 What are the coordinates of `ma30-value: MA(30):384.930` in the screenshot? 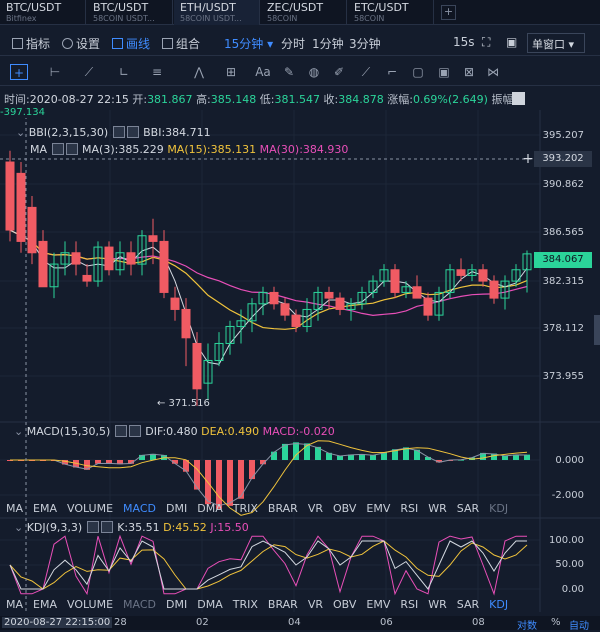 It's located at (304, 149).